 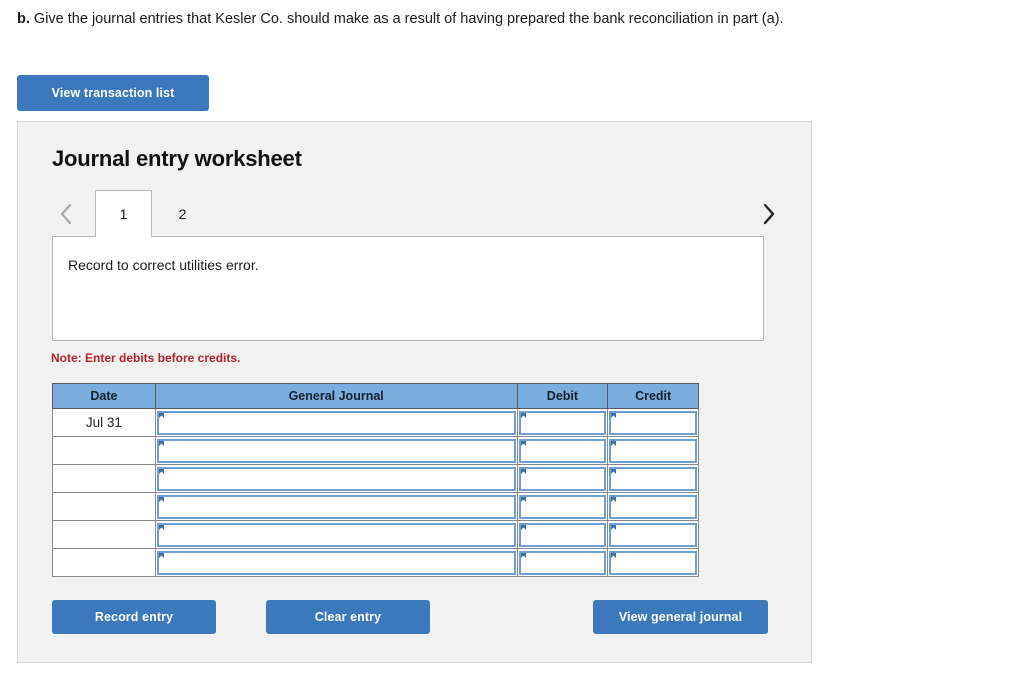 What do you see at coordinates (104, 396) in the screenshot?
I see `column-header-date: Date` at bounding box center [104, 396].